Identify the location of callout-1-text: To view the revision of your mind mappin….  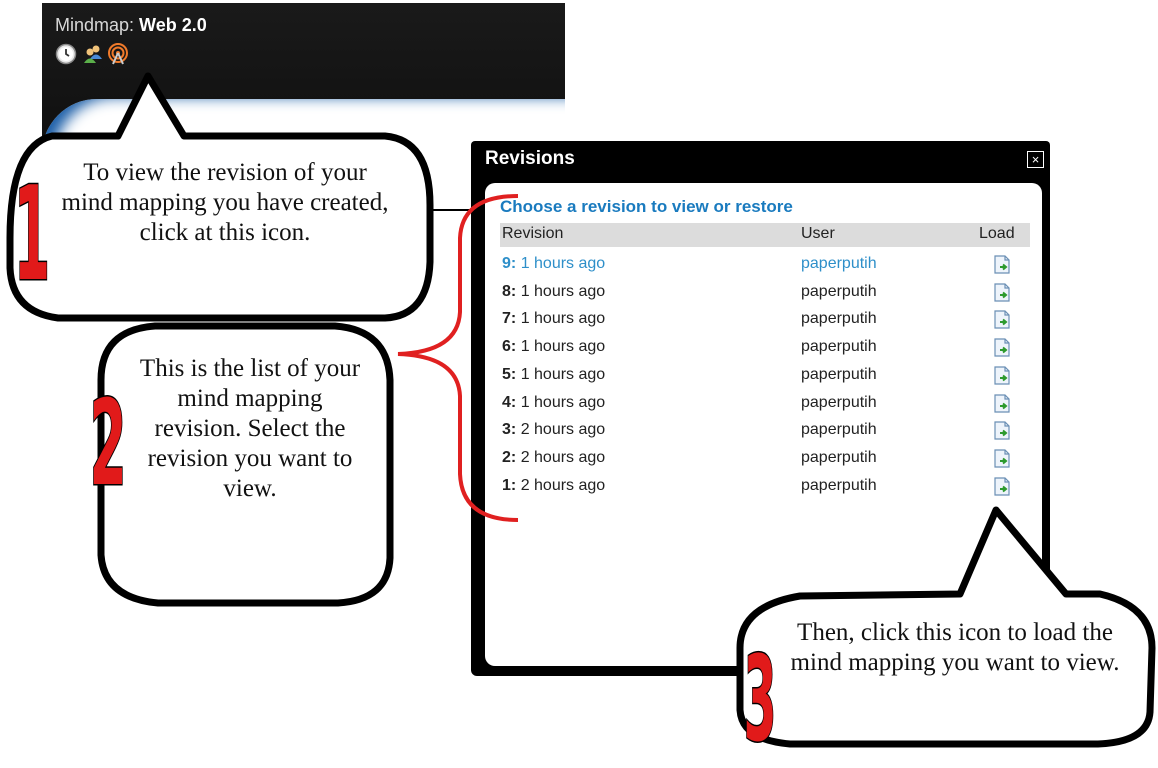
(225, 202).